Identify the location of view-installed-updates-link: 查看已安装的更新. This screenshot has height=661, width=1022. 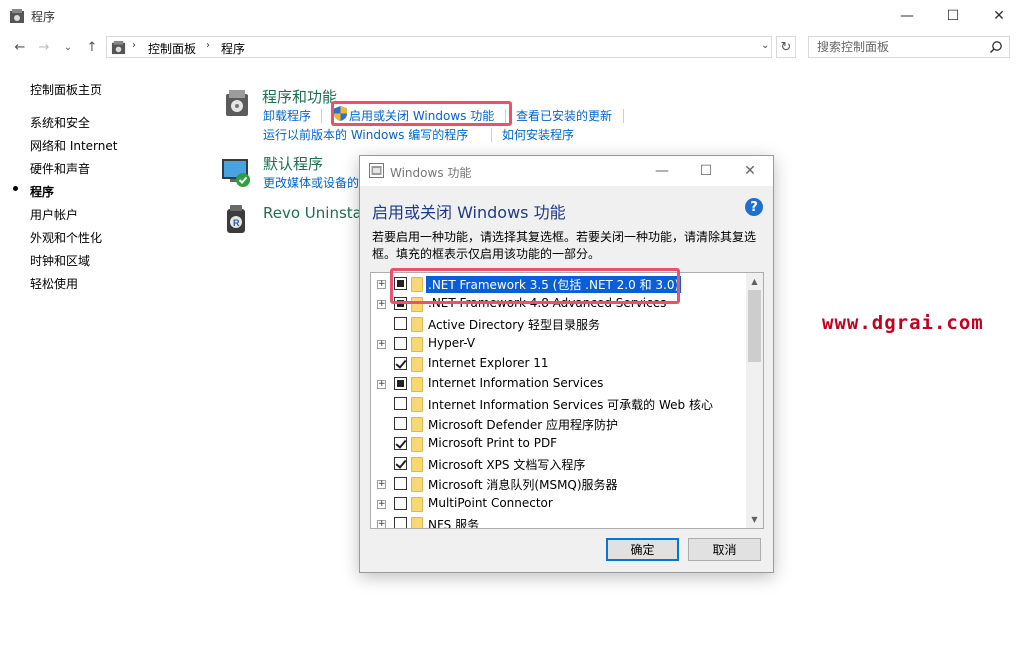
(564, 115).